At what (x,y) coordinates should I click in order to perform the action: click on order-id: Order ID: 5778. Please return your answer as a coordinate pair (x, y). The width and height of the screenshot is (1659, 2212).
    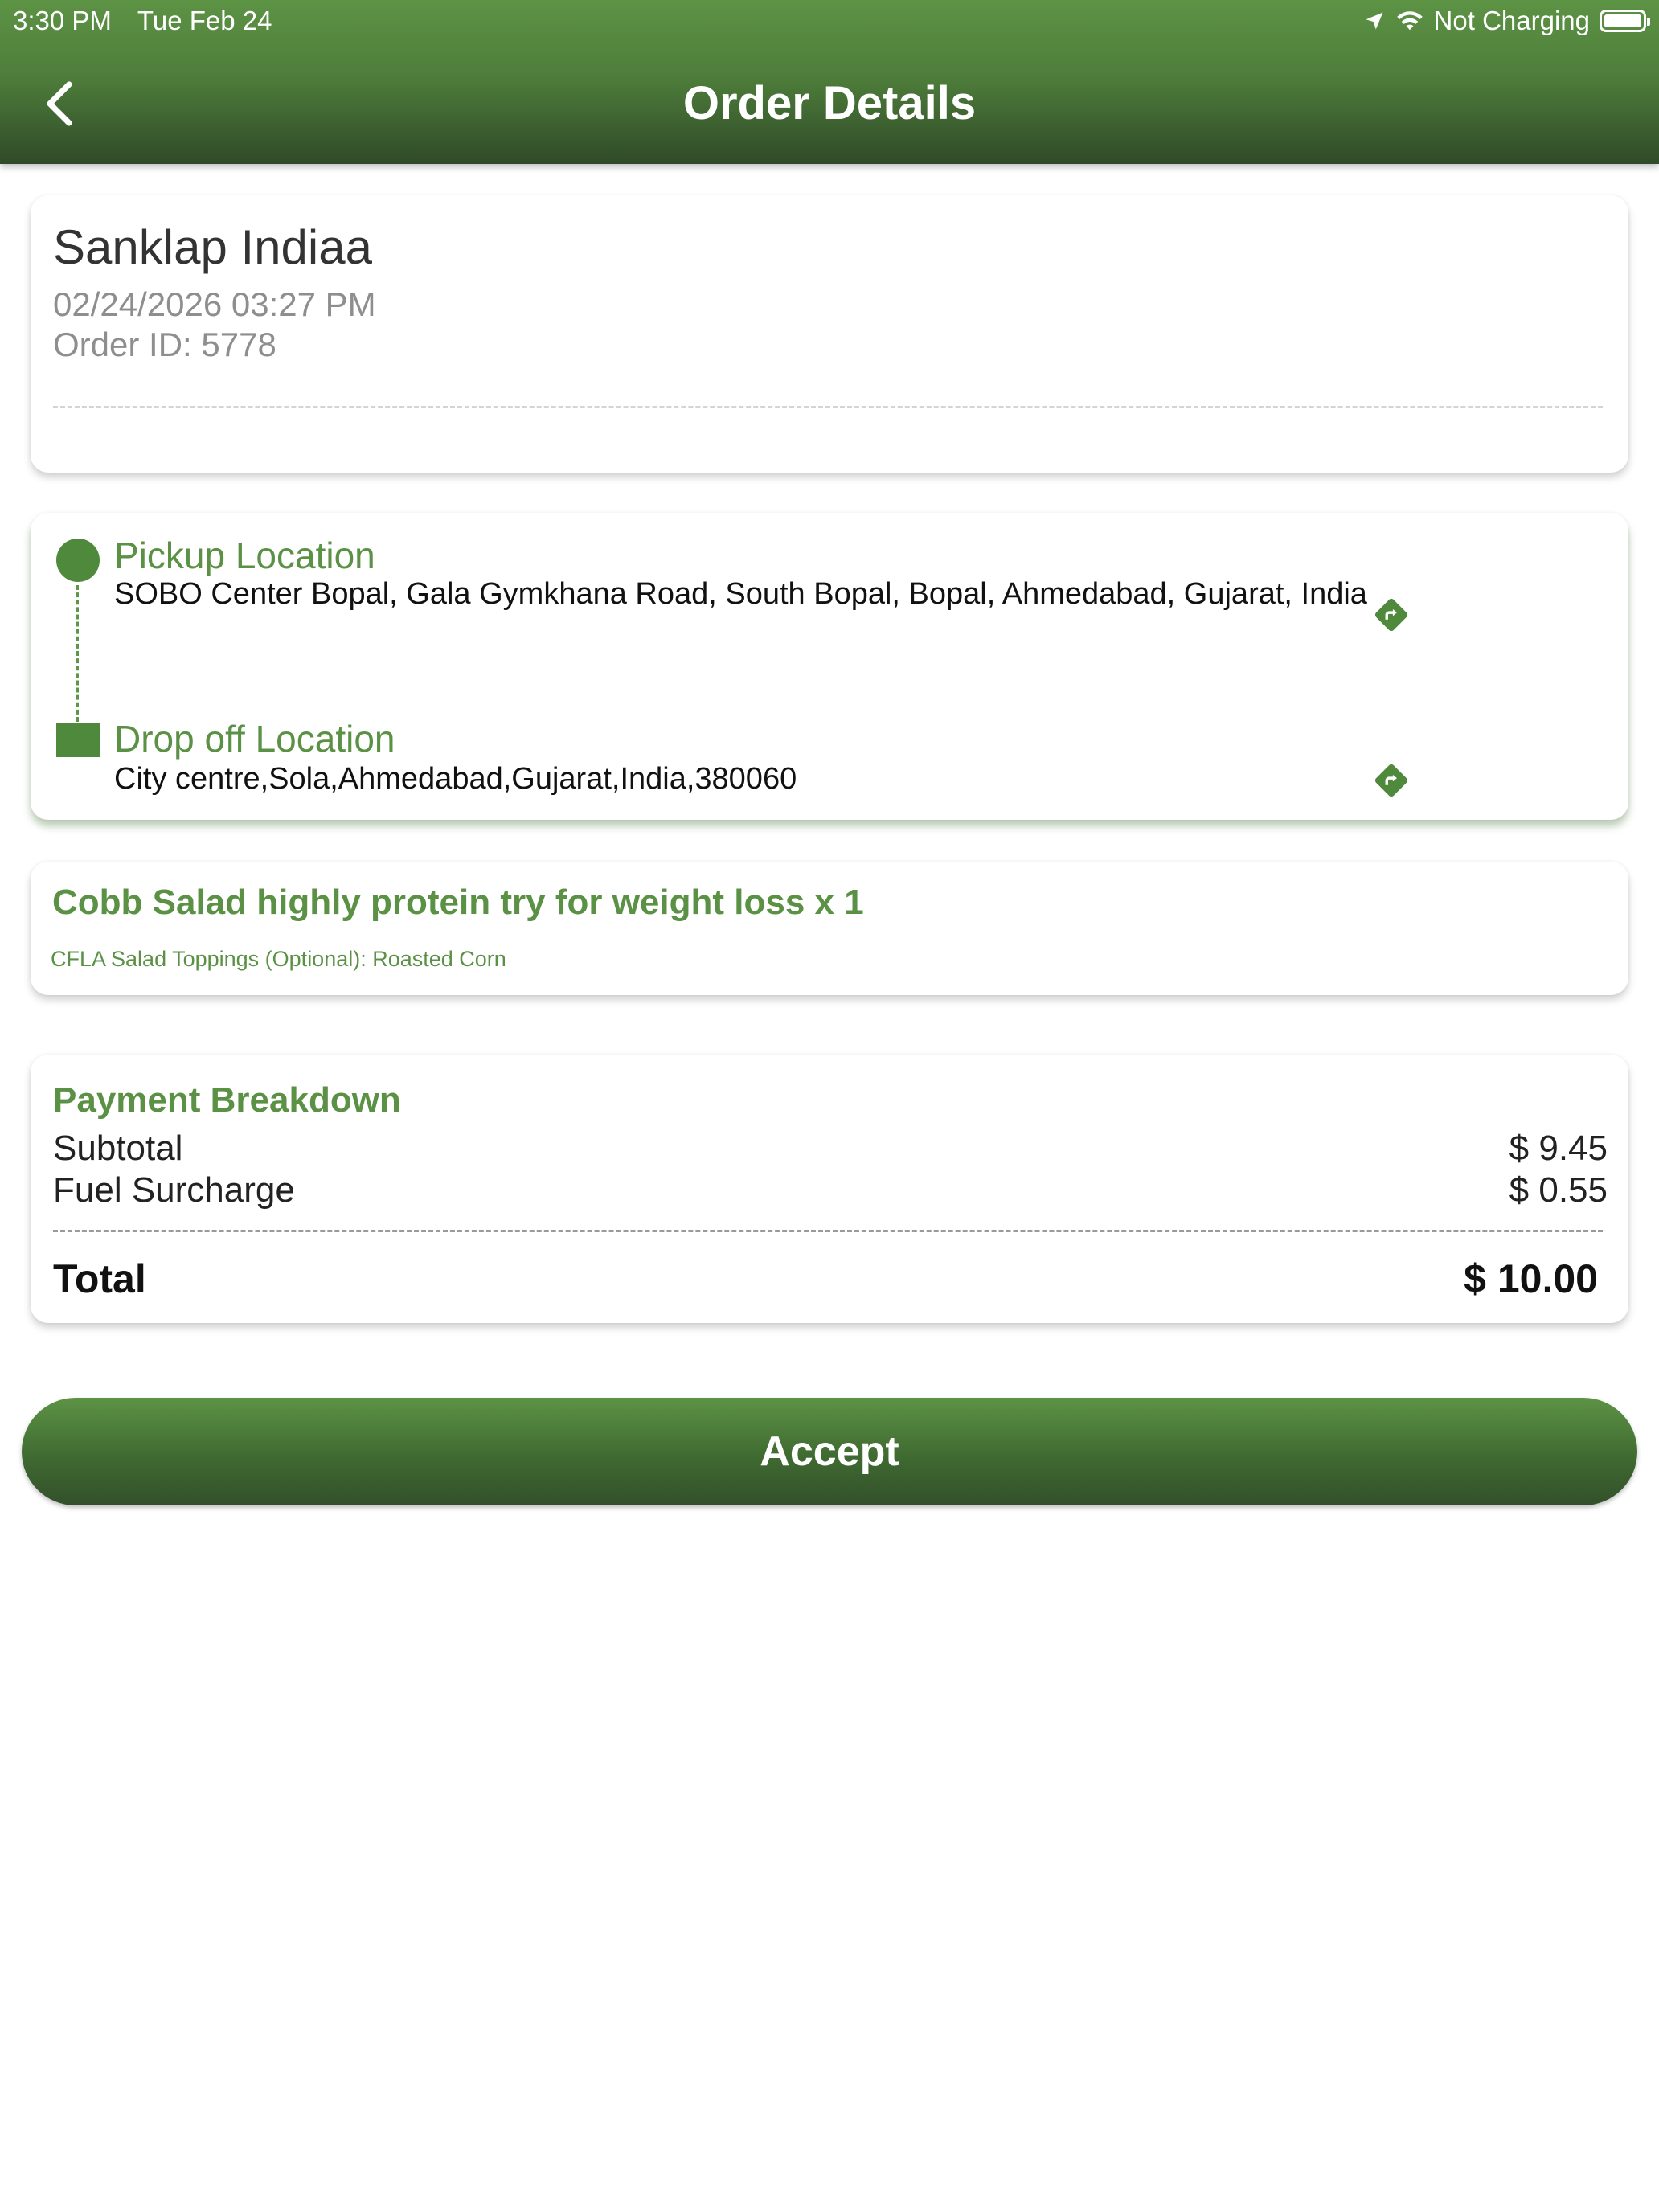
    Looking at the image, I should click on (164, 344).